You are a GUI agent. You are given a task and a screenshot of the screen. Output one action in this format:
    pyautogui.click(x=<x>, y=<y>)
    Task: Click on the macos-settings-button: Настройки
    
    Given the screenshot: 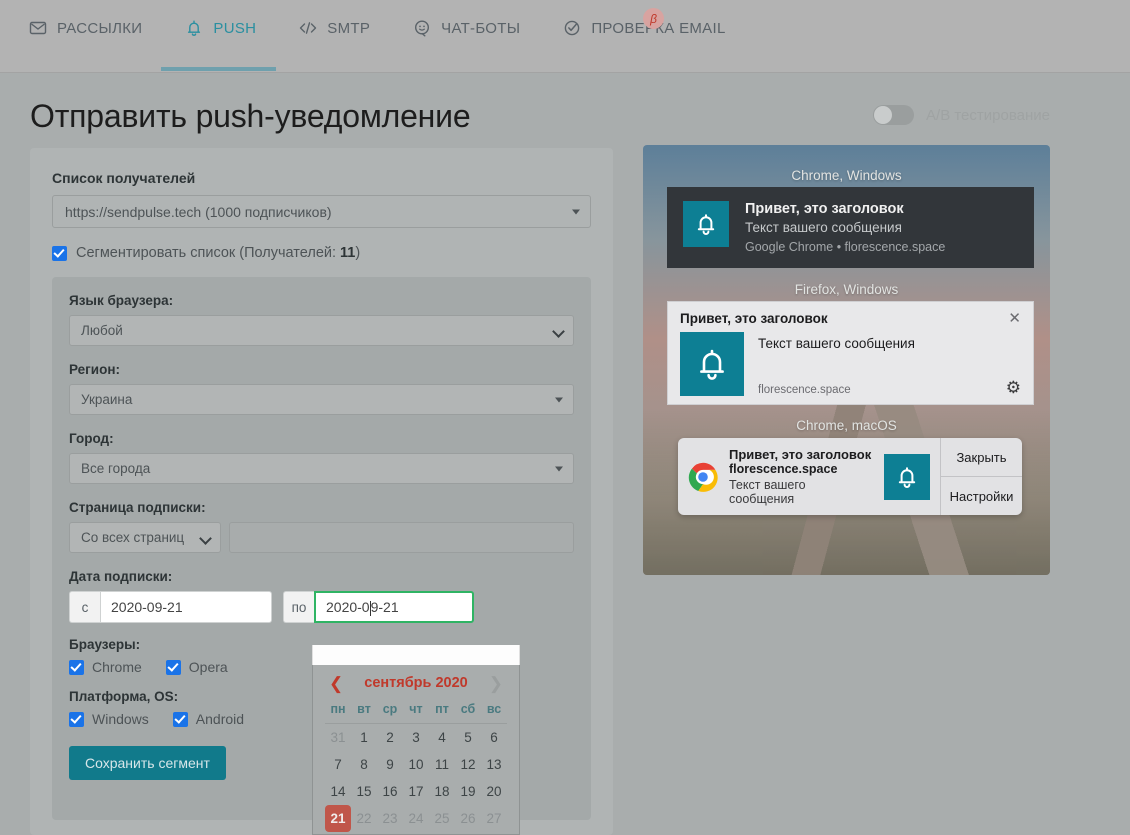 What is the action you would take?
    pyautogui.click(x=981, y=495)
    